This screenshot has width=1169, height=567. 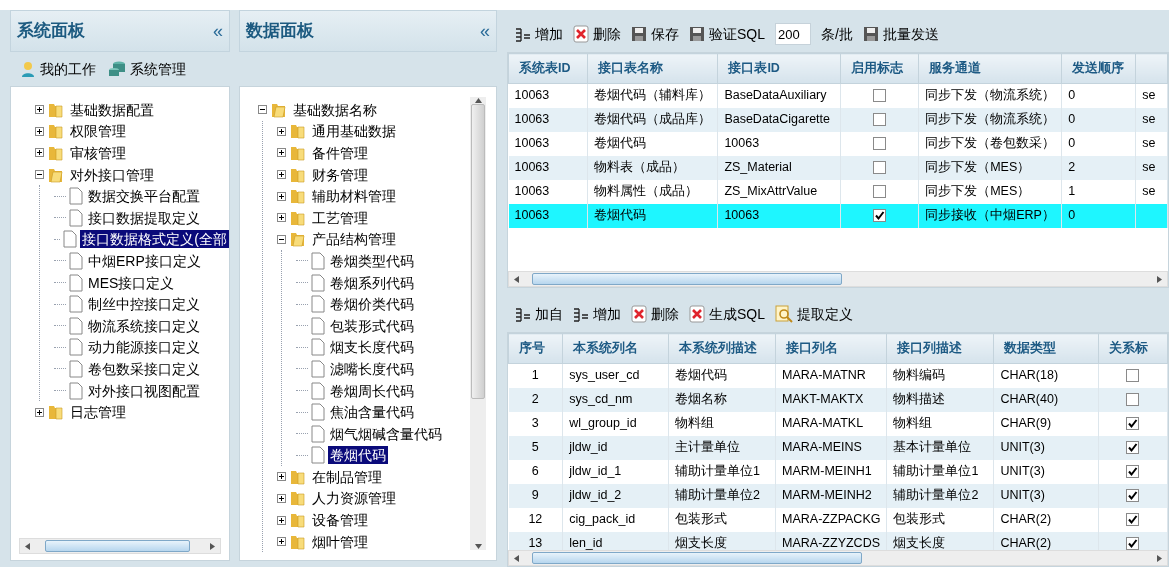 What do you see at coordinates (144, 390) in the screenshot?
I see `tree-item: 对外接口视图配置` at bounding box center [144, 390].